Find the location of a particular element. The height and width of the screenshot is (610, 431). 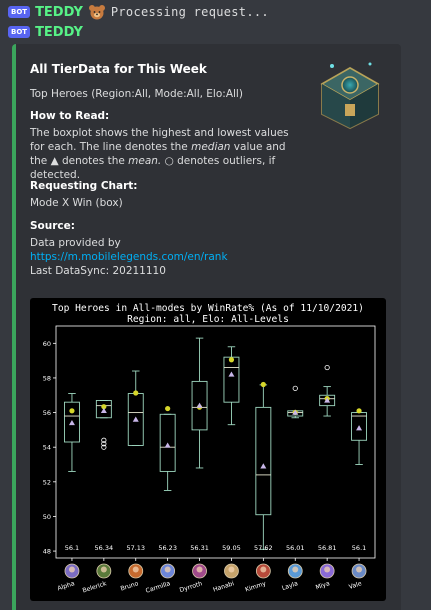

x-tick-label: Carmilla is located at coordinates (158, 587).